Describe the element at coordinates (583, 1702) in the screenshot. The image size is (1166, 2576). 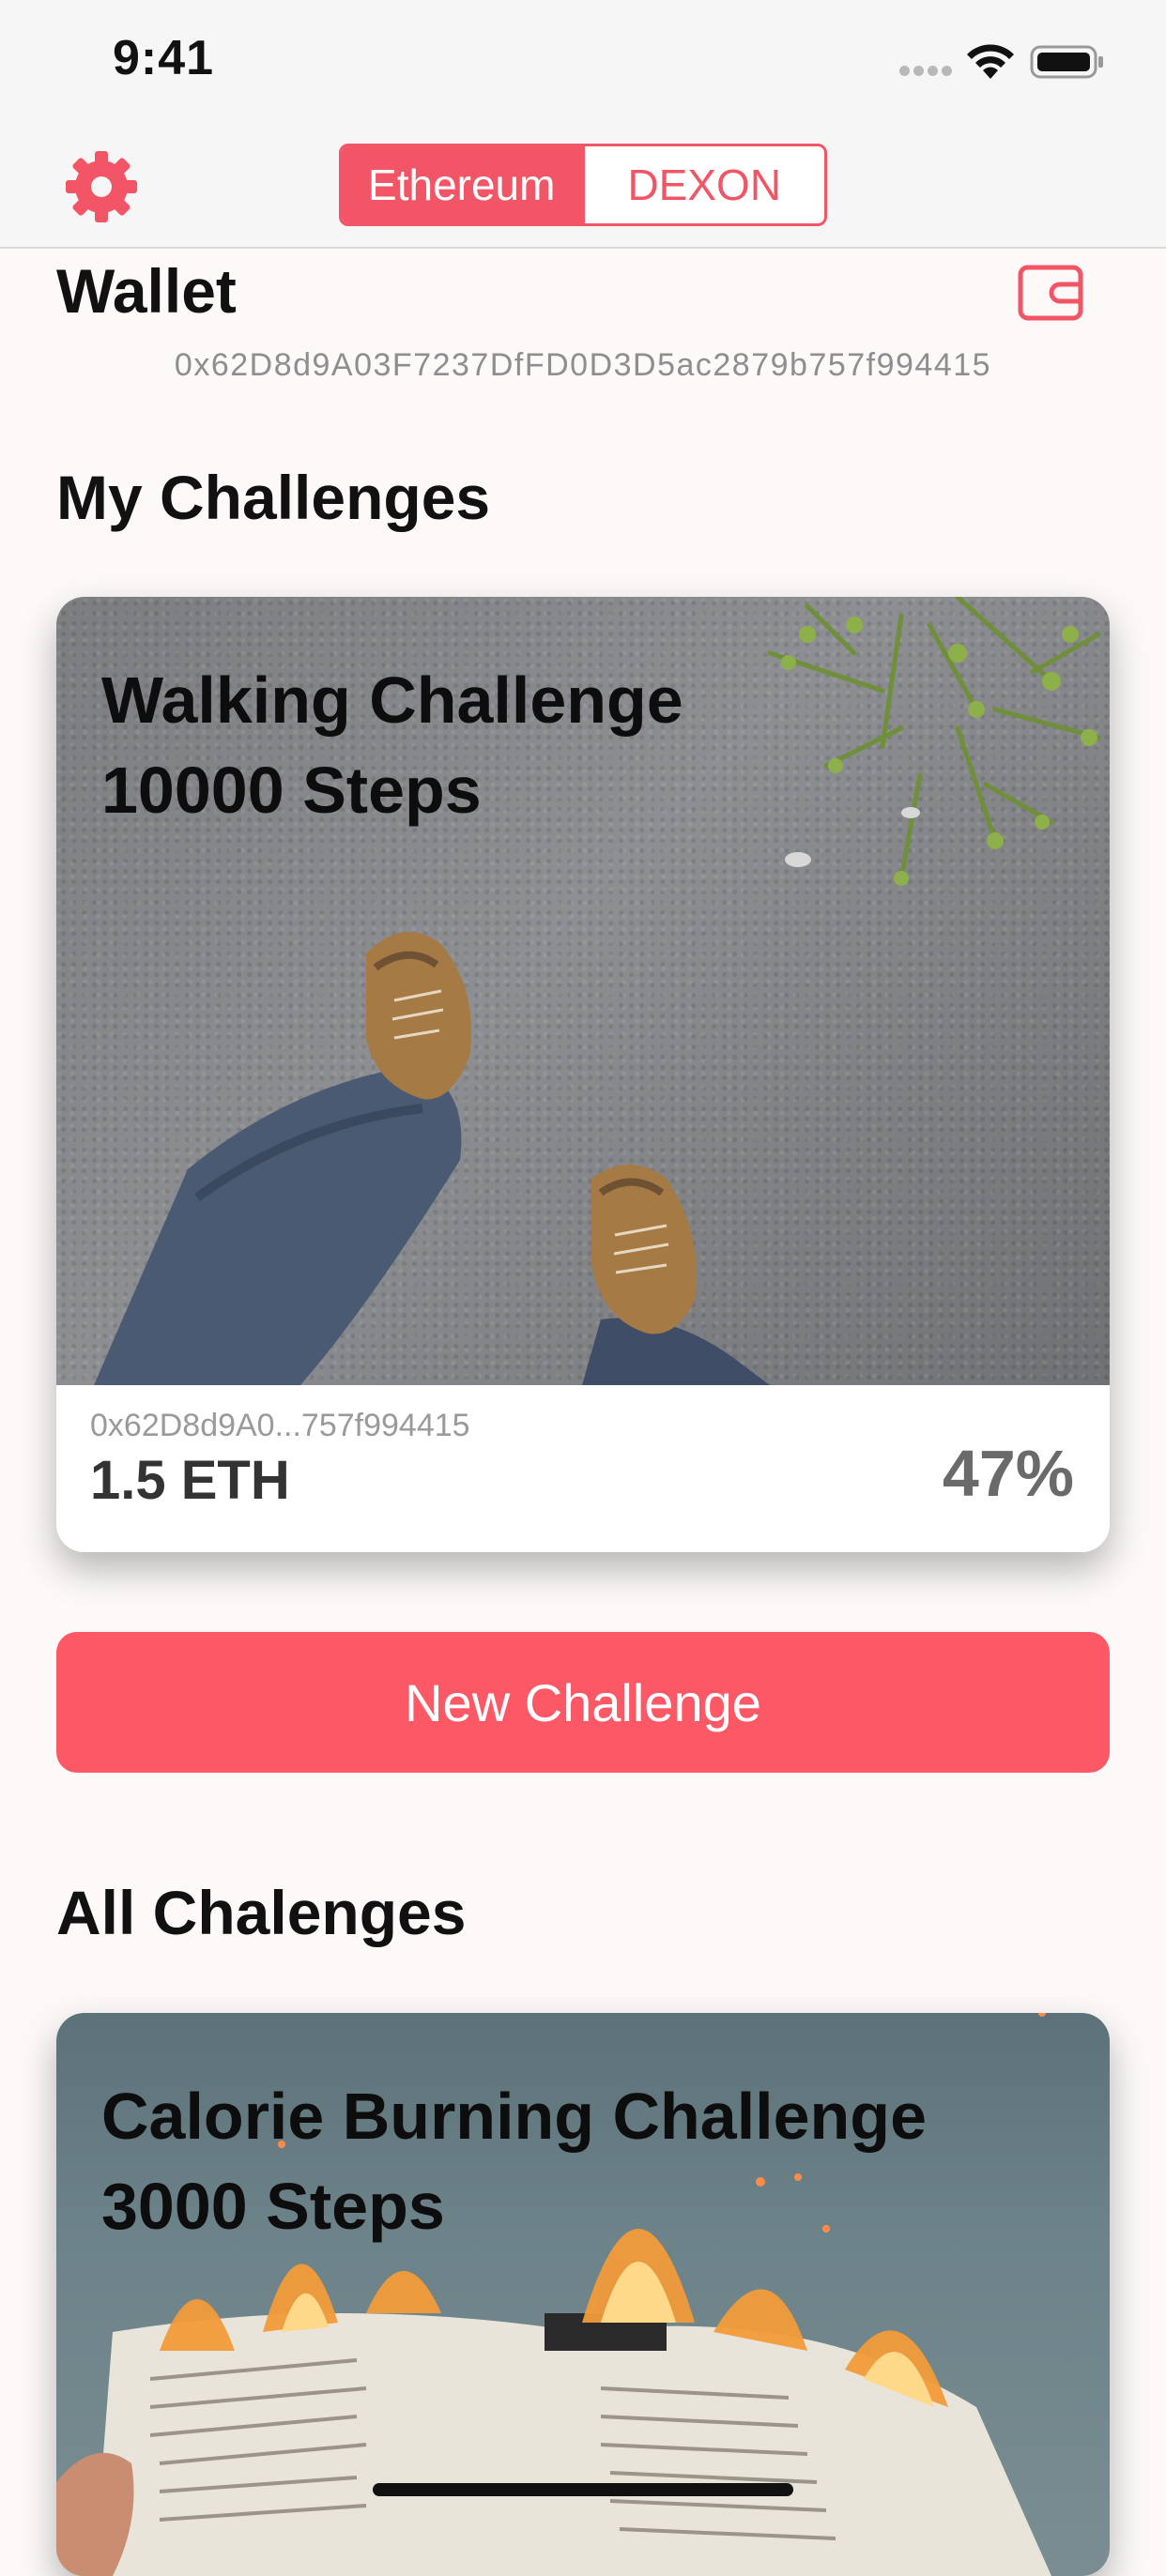
I see `new-challenge-button: New Challenge` at that location.